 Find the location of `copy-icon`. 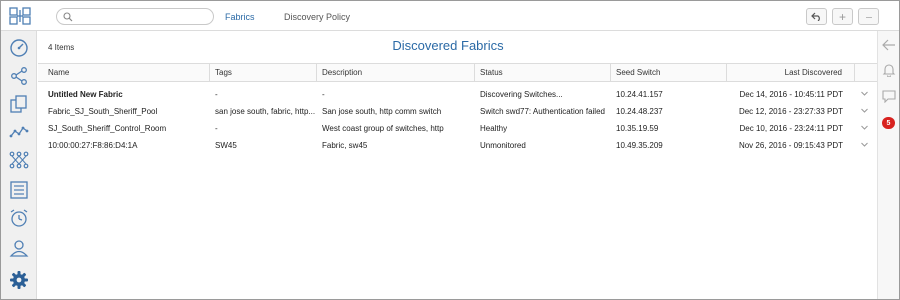

copy-icon is located at coordinates (18, 104).